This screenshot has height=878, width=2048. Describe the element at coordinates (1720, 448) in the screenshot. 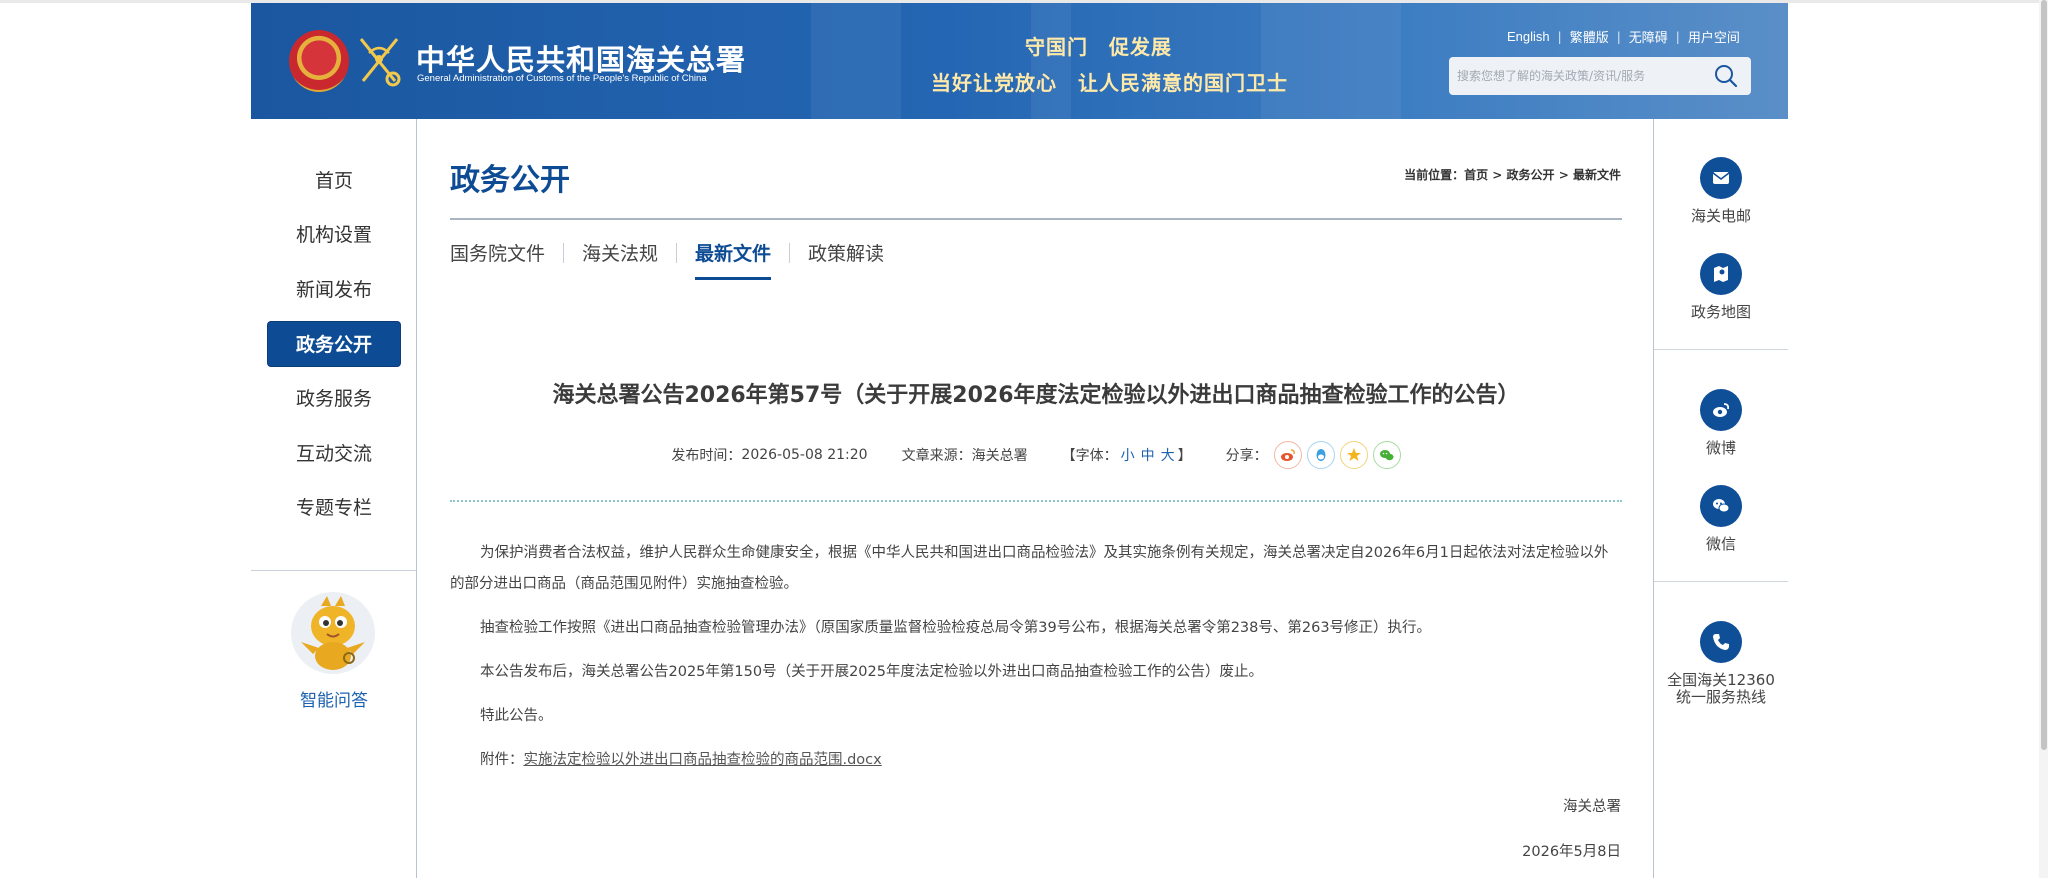

I see `weibo-label: 微博` at that location.